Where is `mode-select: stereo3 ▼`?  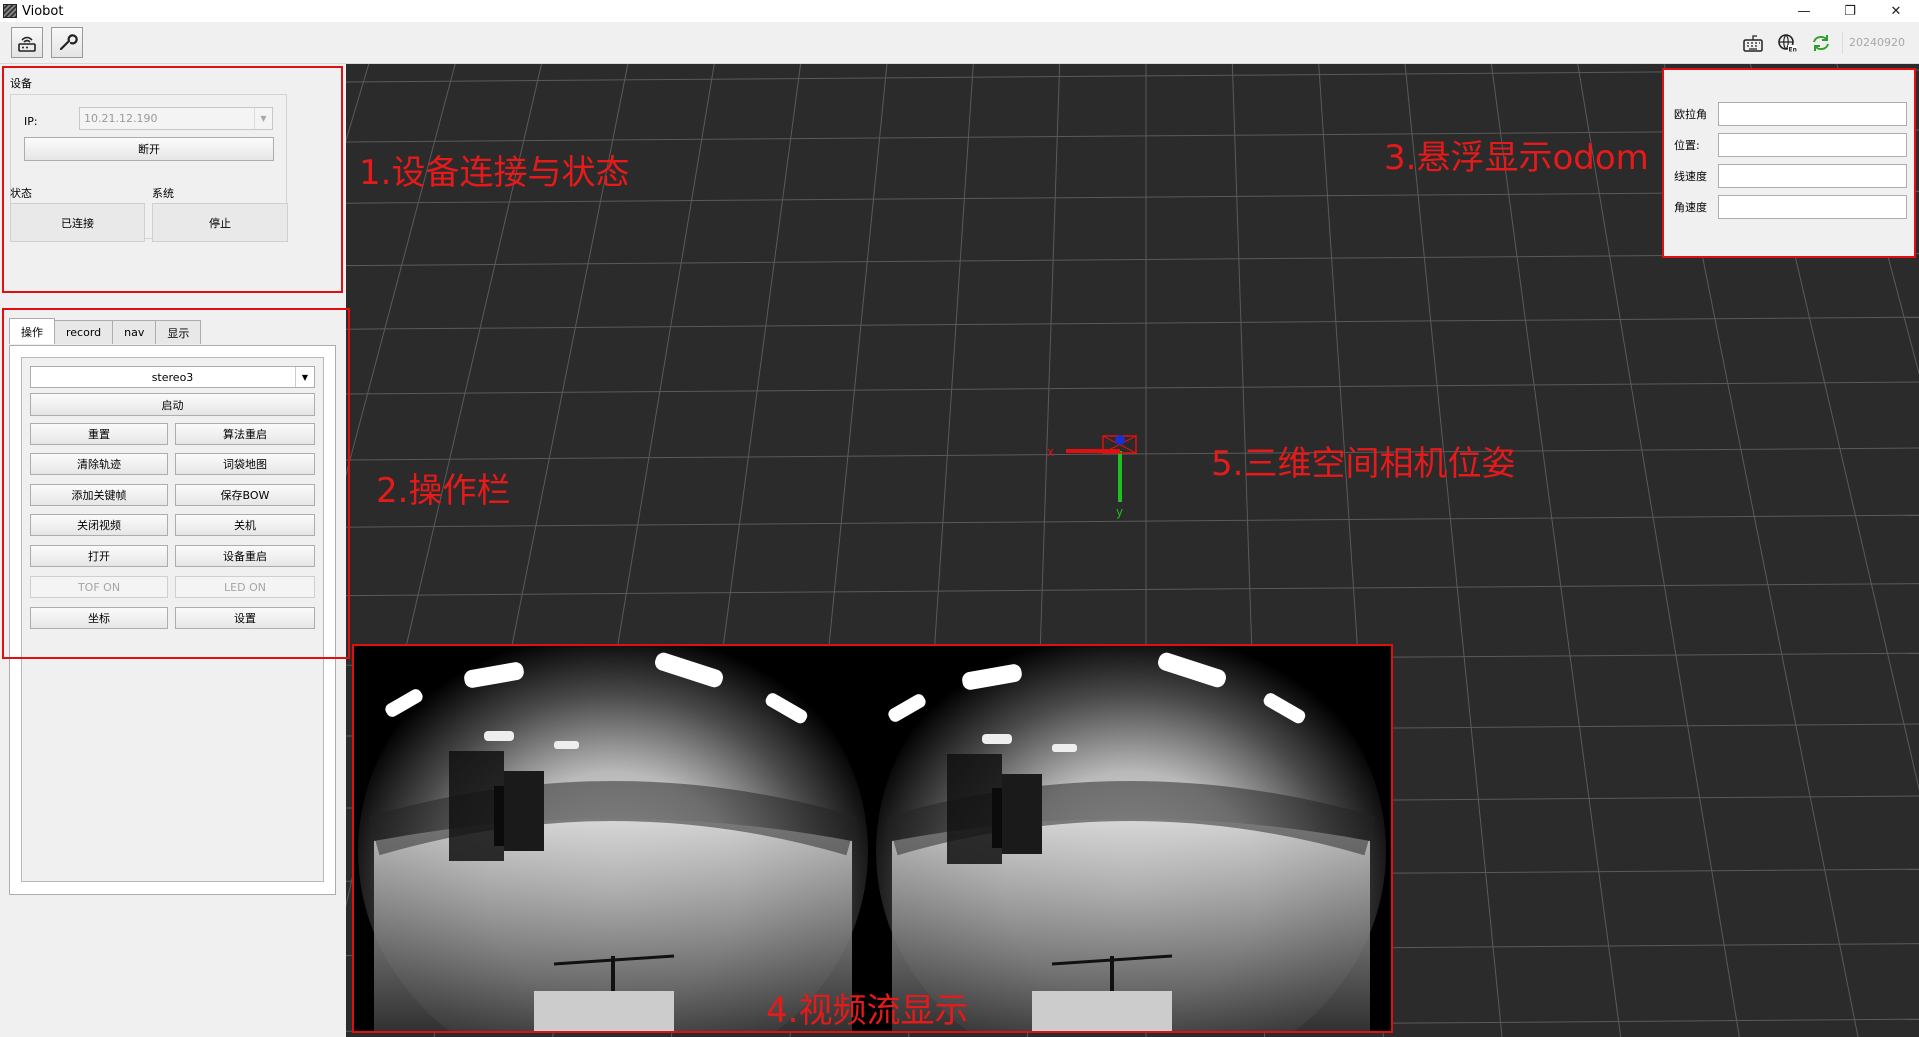
mode-select: stereo3 ▼ is located at coordinates (172, 377).